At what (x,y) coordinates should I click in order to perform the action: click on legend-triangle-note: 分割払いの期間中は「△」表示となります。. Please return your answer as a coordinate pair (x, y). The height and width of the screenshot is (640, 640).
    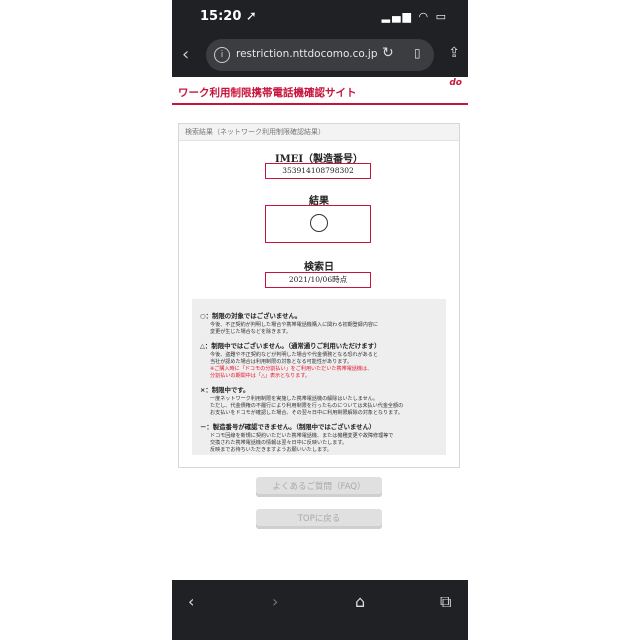
    Looking at the image, I should click on (260, 376).